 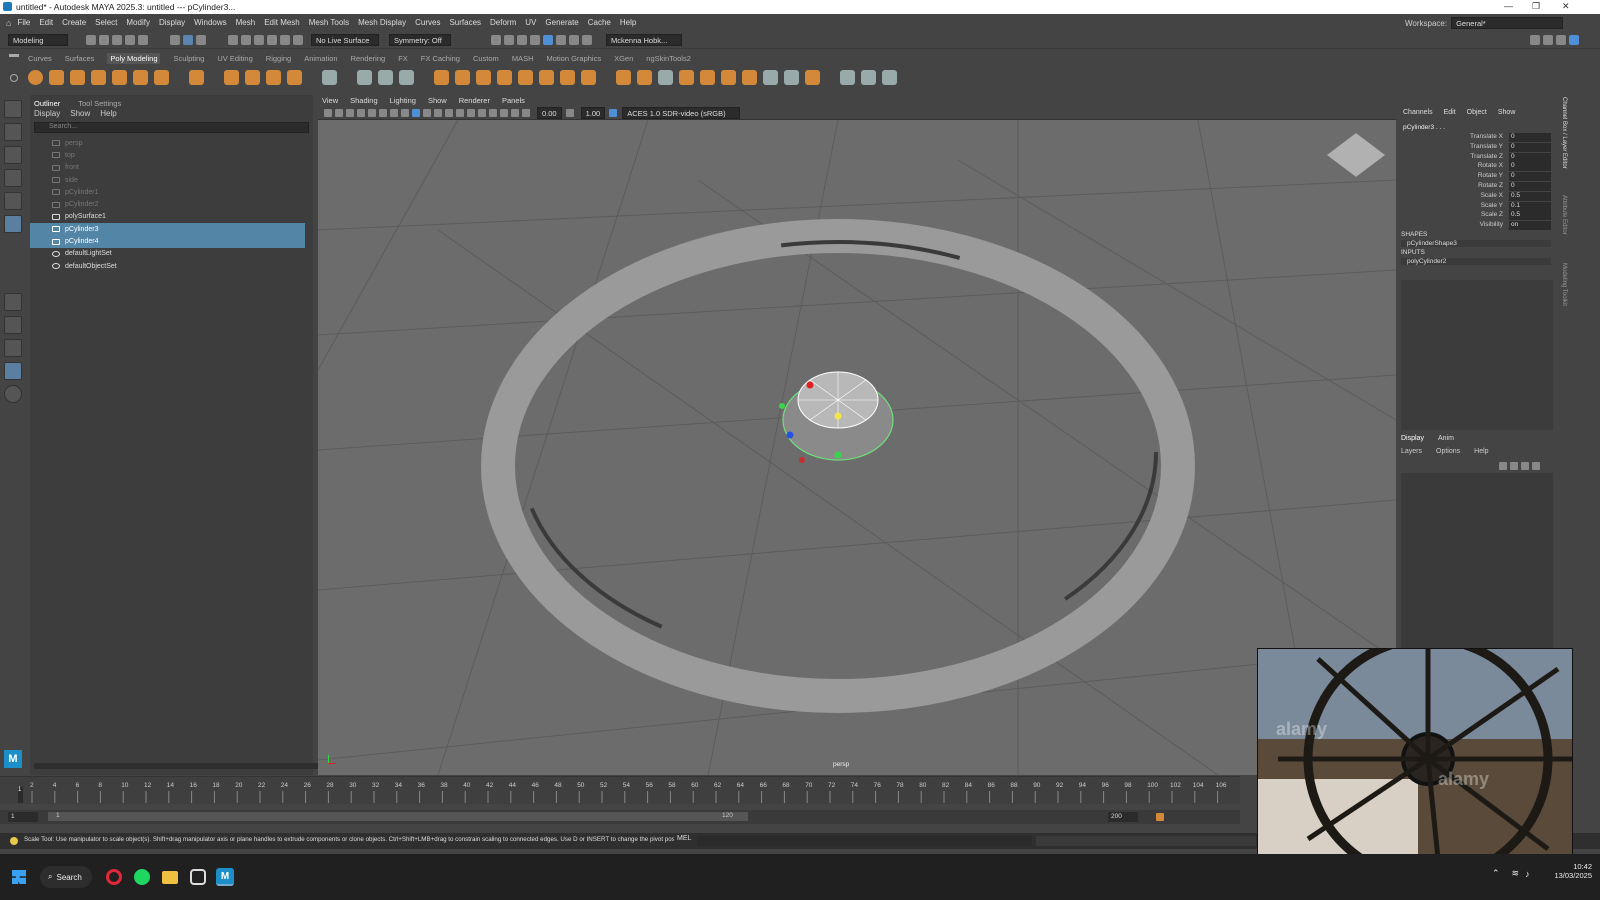 I want to click on tab-tool-settings: Tool Settings, so click(x=99, y=103).